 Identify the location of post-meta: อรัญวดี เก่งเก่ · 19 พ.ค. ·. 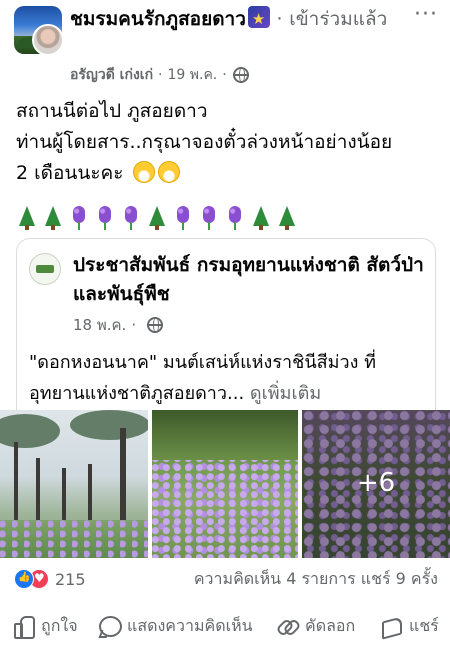
(159, 75).